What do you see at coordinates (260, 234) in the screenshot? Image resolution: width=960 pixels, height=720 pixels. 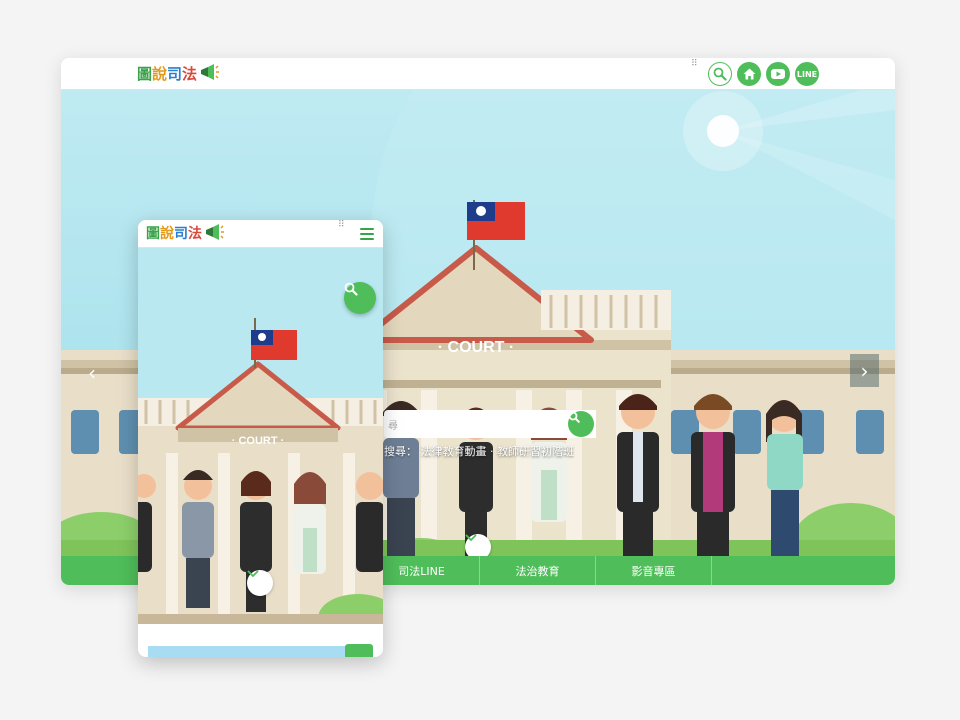 I see `mobile-header: 圖 說 司 法 ⠿` at bounding box center [260, 234].